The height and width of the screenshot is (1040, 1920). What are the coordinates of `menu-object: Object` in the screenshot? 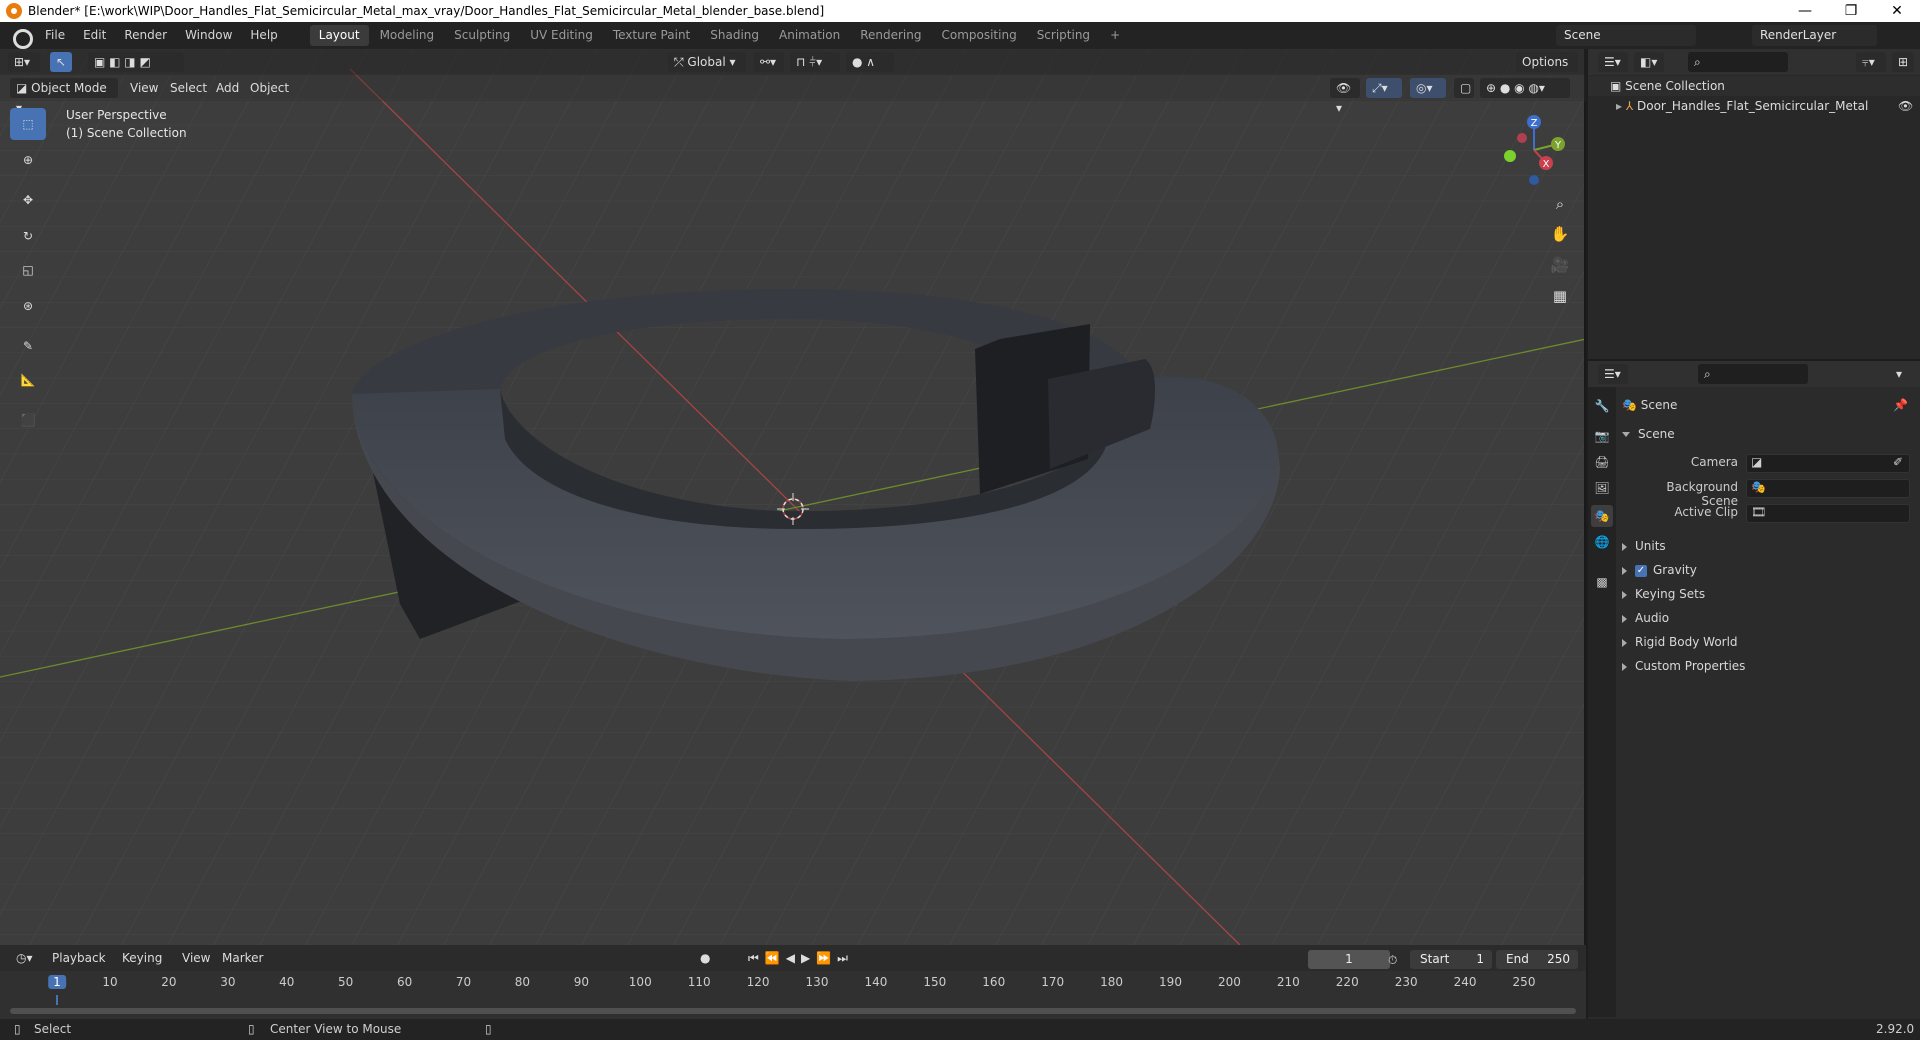 It's located at (269, 88).